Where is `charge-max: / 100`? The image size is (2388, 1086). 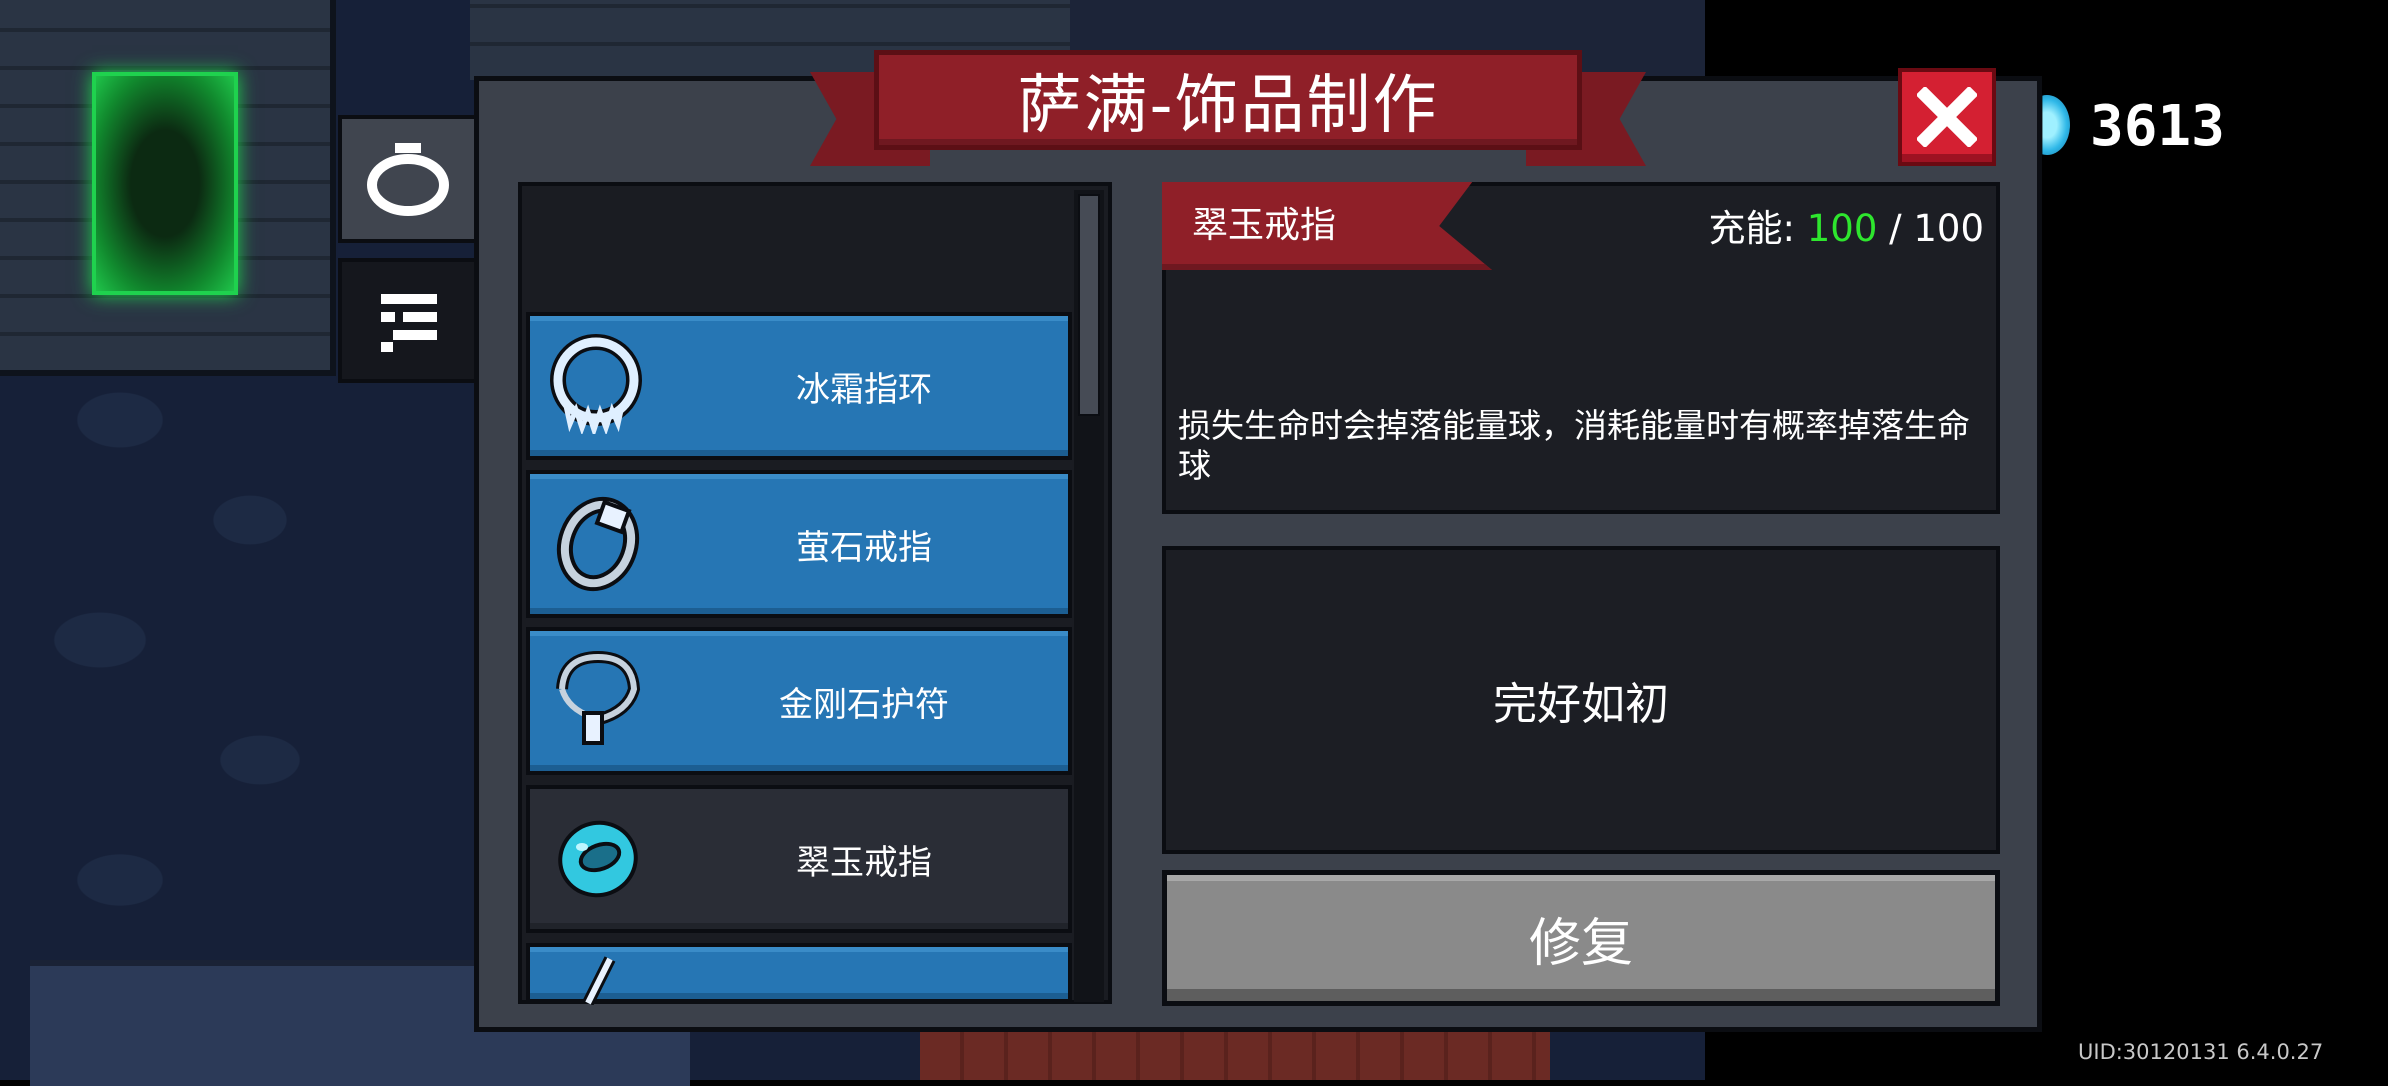
charge-max: / 100 is located at coordinates (1936, 228).